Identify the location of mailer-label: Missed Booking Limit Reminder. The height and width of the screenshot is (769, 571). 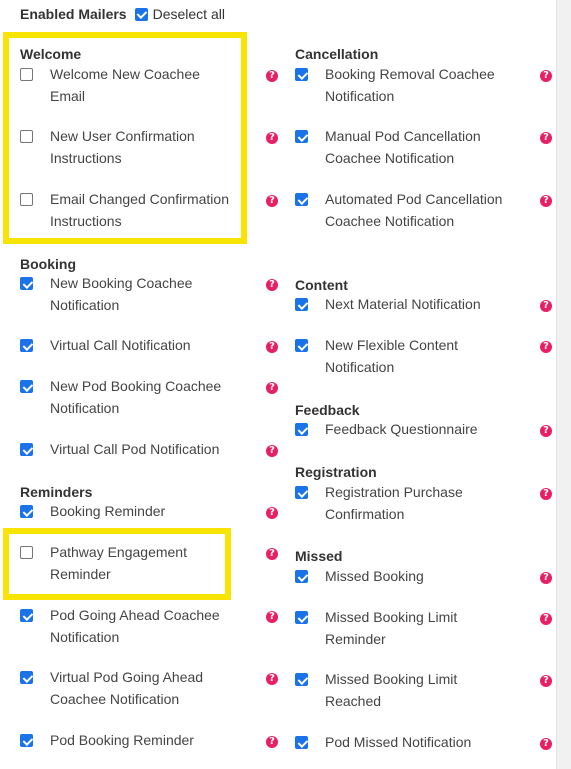
(417, 628).